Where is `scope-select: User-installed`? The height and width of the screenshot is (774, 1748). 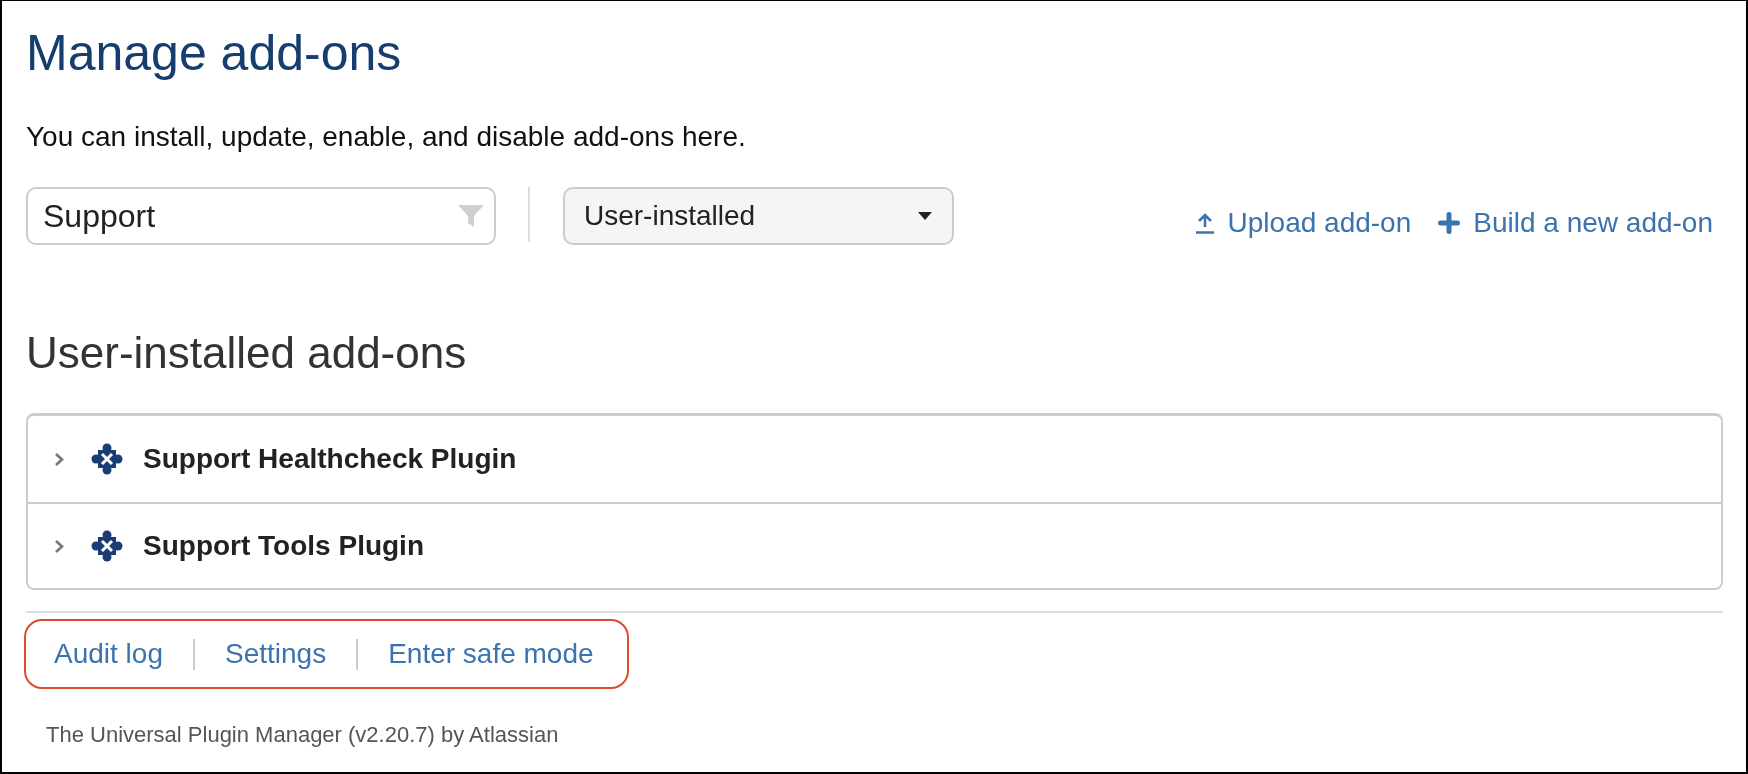 scope-select: User-installed is located at coordinates (758, 216).